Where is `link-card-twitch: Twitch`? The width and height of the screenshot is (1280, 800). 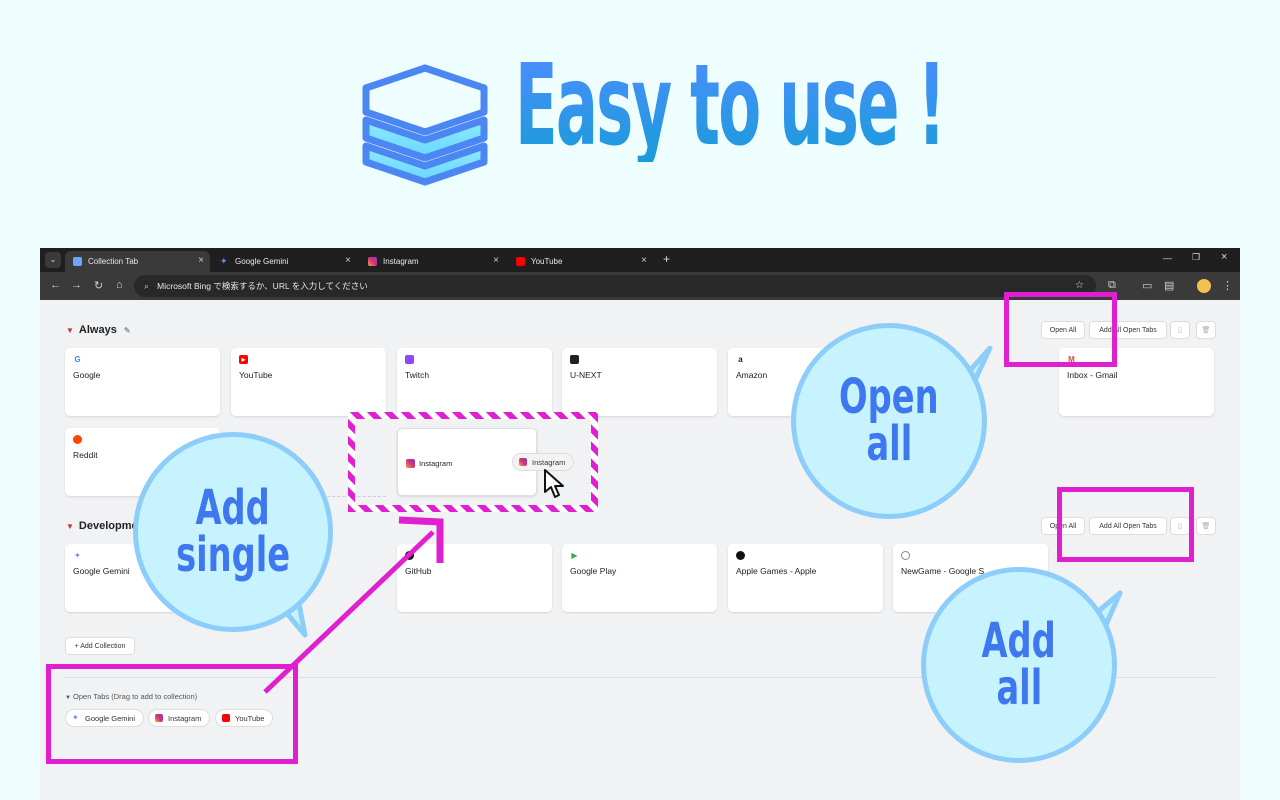 link-card-twitch: Twitch is located at coordinates (474, 382).